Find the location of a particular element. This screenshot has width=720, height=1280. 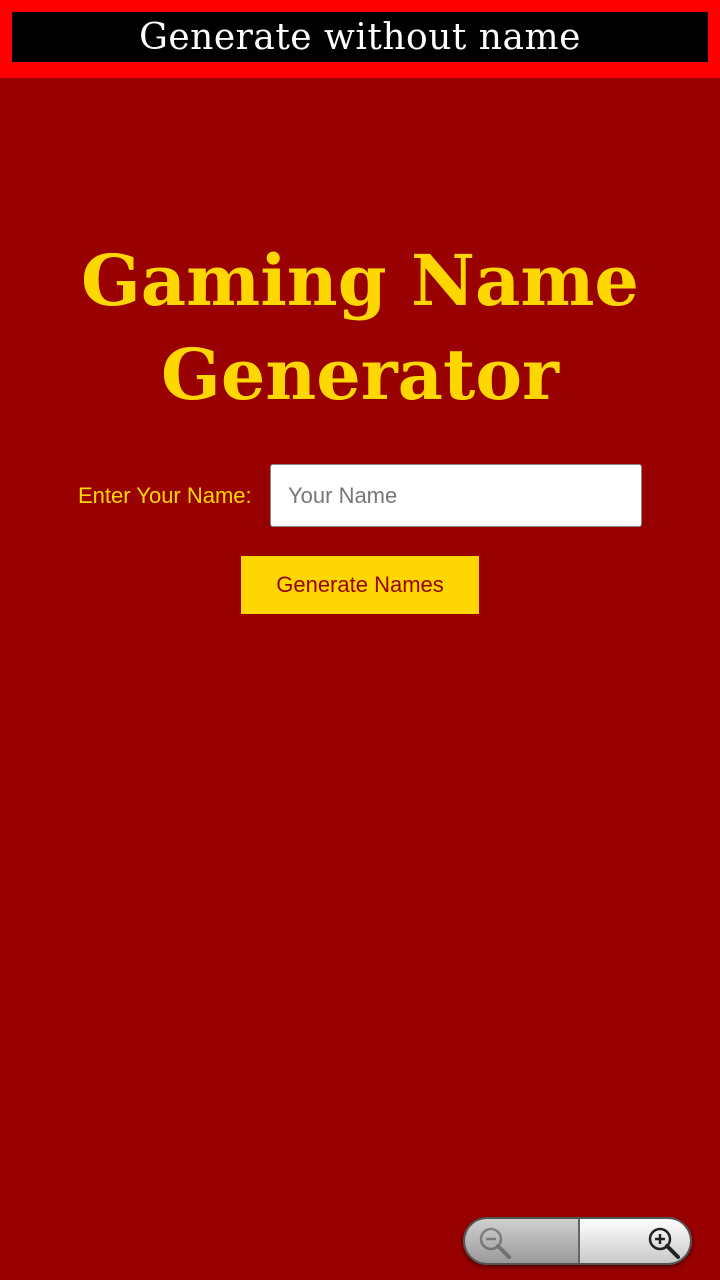

zoom-in-button is located at coordinates (635, 1241).